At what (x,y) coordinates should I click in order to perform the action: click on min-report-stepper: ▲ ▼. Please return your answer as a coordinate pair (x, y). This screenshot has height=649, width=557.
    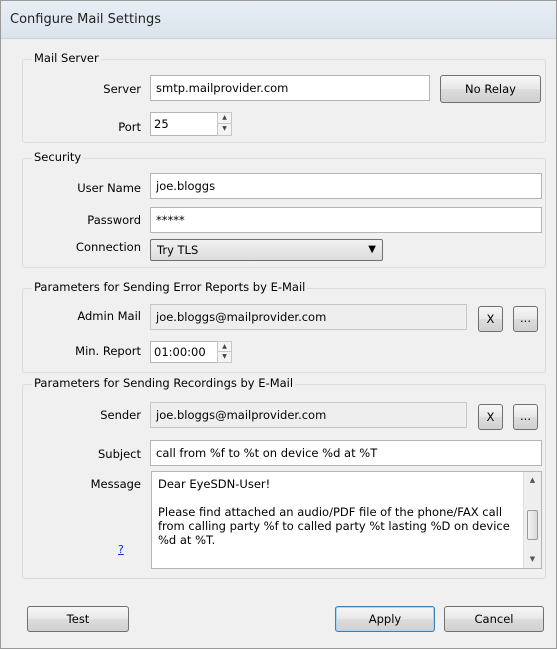
    Looking at the image, I should click on (224, 352).